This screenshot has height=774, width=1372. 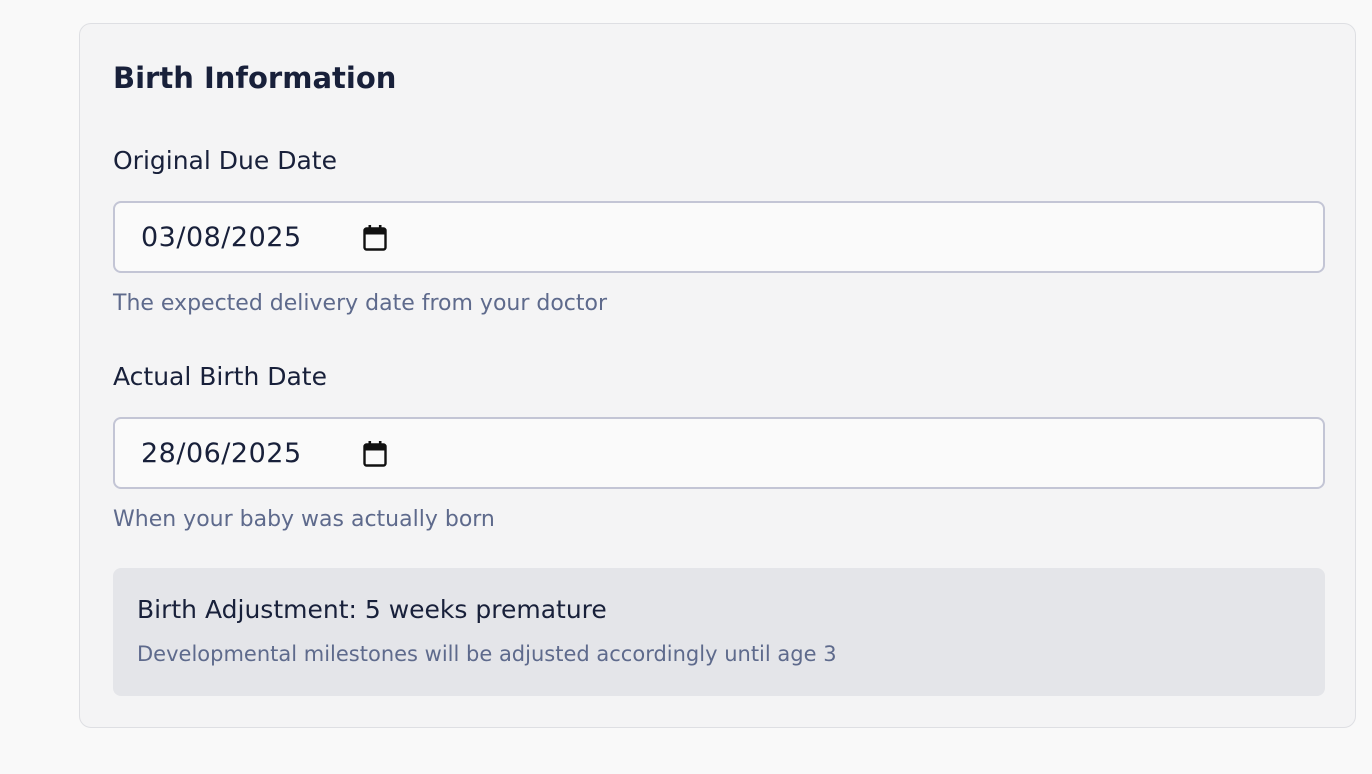 I want to click on birth-date-label: Actual Birth Date, so click(x=220, y=376).